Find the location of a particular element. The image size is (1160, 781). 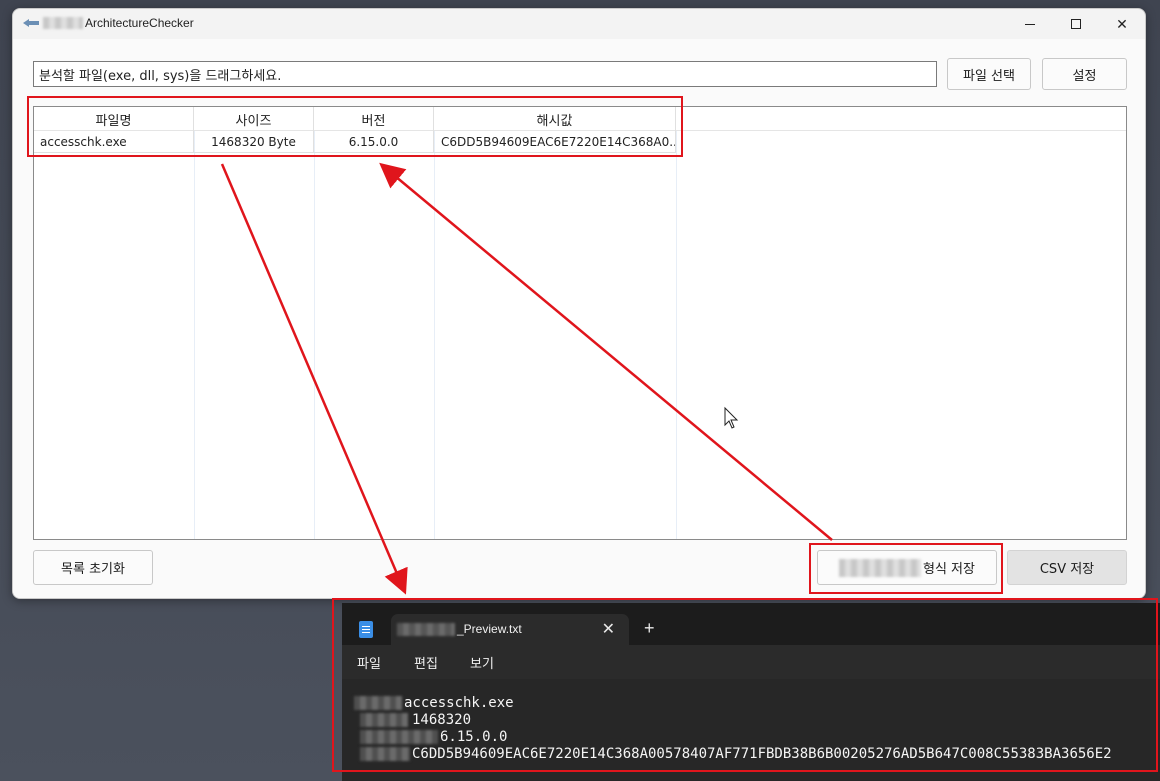

app-title: ArchitectureChecker is located at coordinates (139, 23).